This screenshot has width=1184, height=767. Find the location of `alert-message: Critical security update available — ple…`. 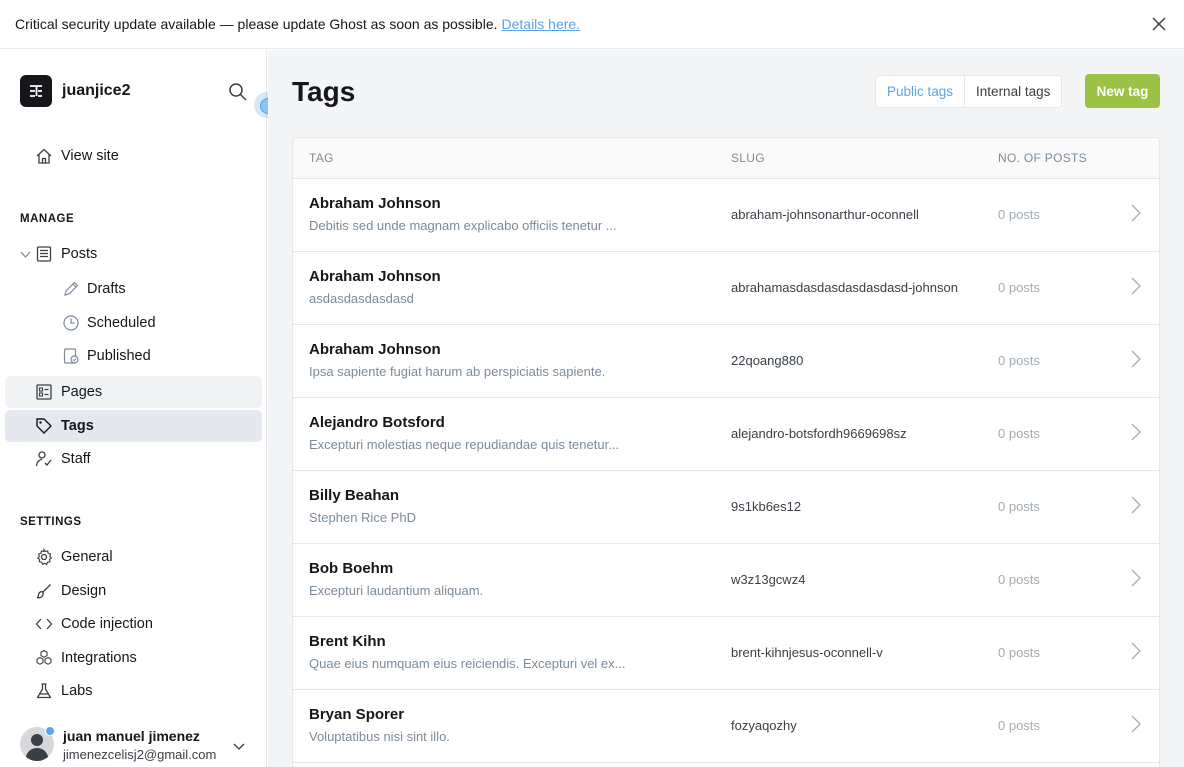

alert-message: Critical security update available — ple… is located at coordinates (256, 24).